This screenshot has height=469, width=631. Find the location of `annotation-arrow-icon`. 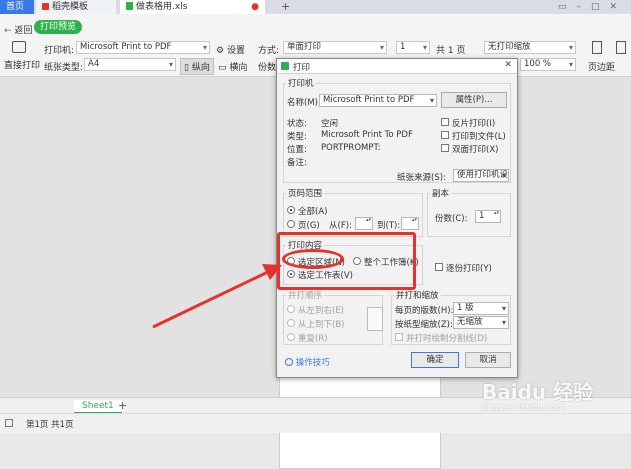

annotation-arrow-icon is located at coordinates (217, 296).